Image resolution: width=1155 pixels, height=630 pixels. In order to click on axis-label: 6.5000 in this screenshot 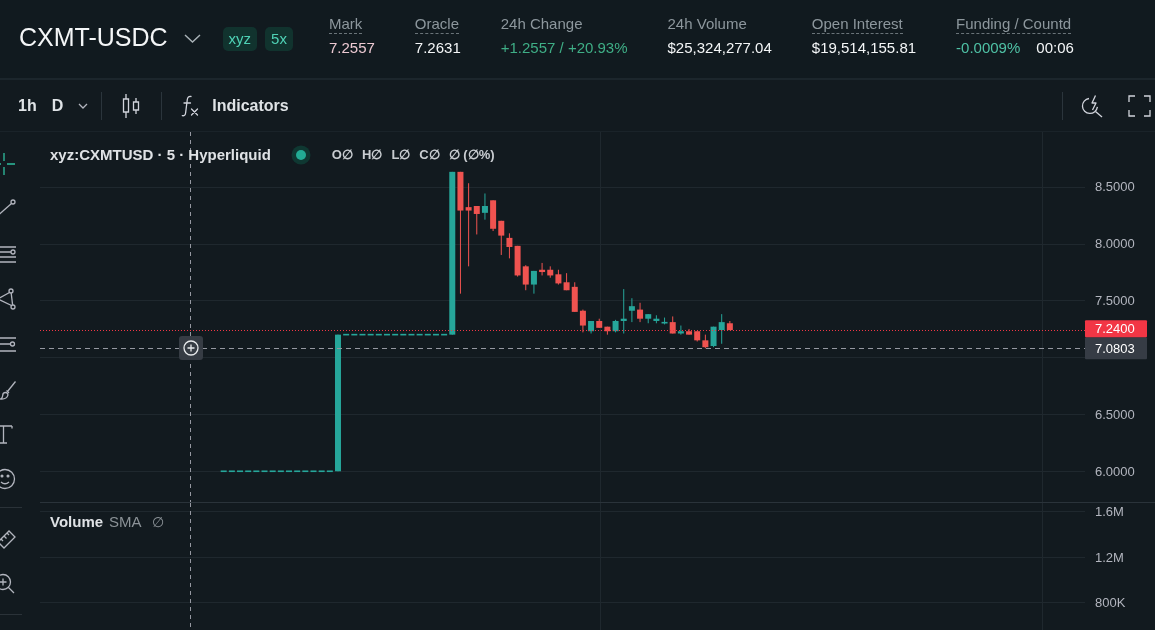, I will do `click(1115, 414)`.